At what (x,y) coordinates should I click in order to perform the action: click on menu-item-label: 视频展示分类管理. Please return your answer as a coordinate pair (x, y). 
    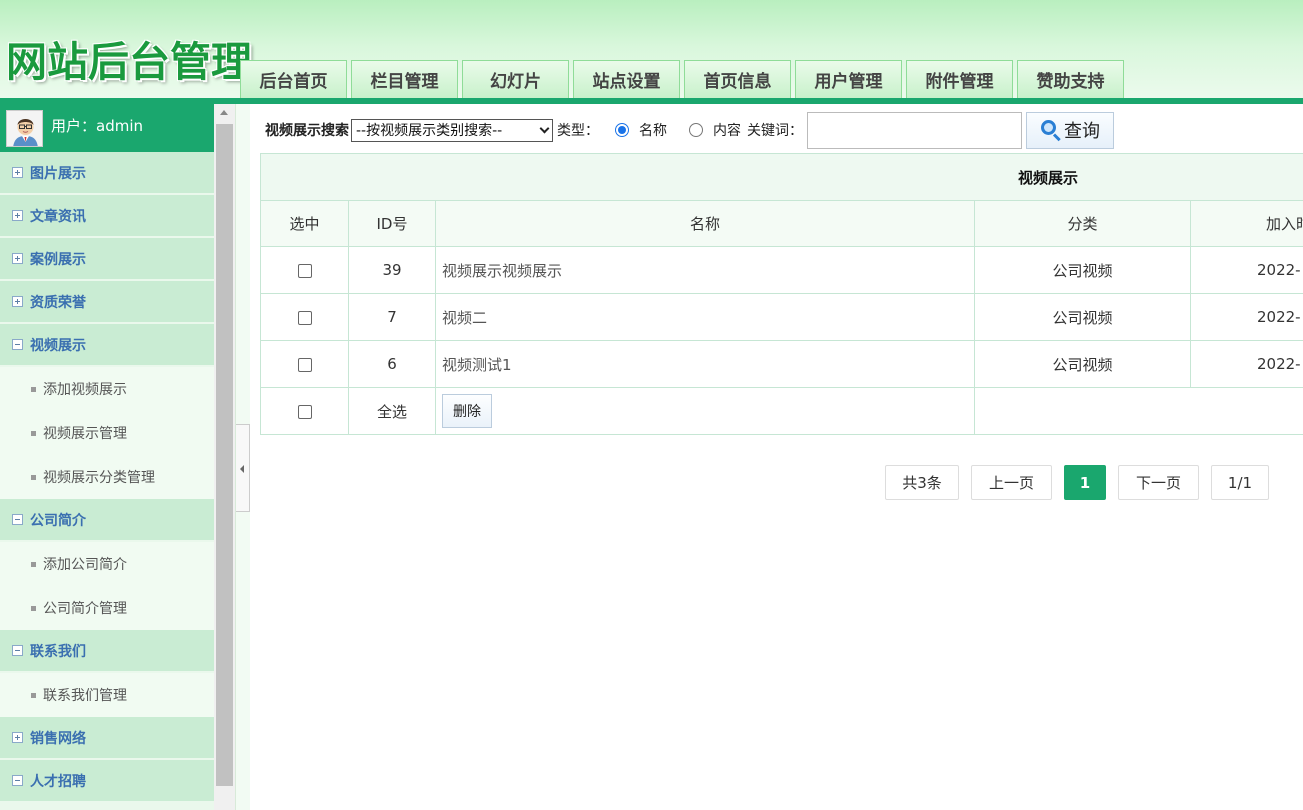
    Looking at the image, I should click on (99, 478).